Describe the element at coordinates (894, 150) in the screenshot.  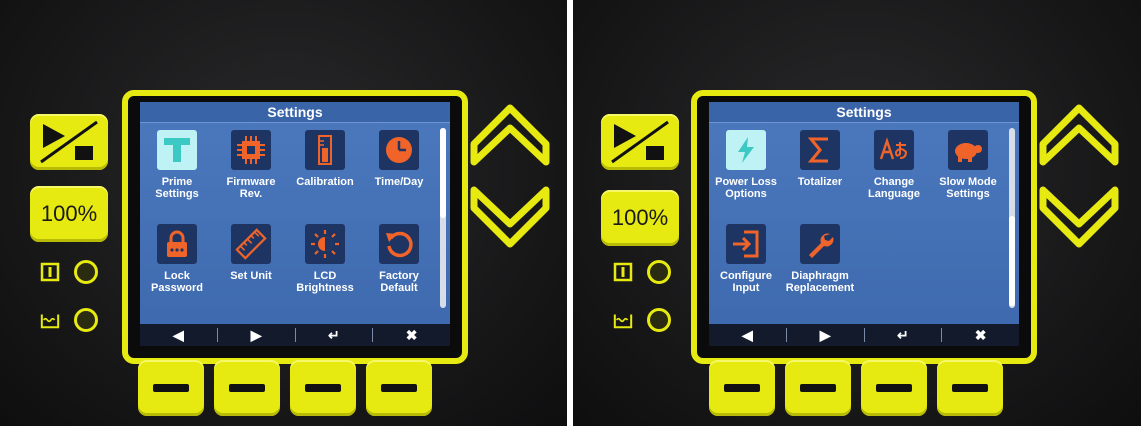
I see `language-icon` at that location.